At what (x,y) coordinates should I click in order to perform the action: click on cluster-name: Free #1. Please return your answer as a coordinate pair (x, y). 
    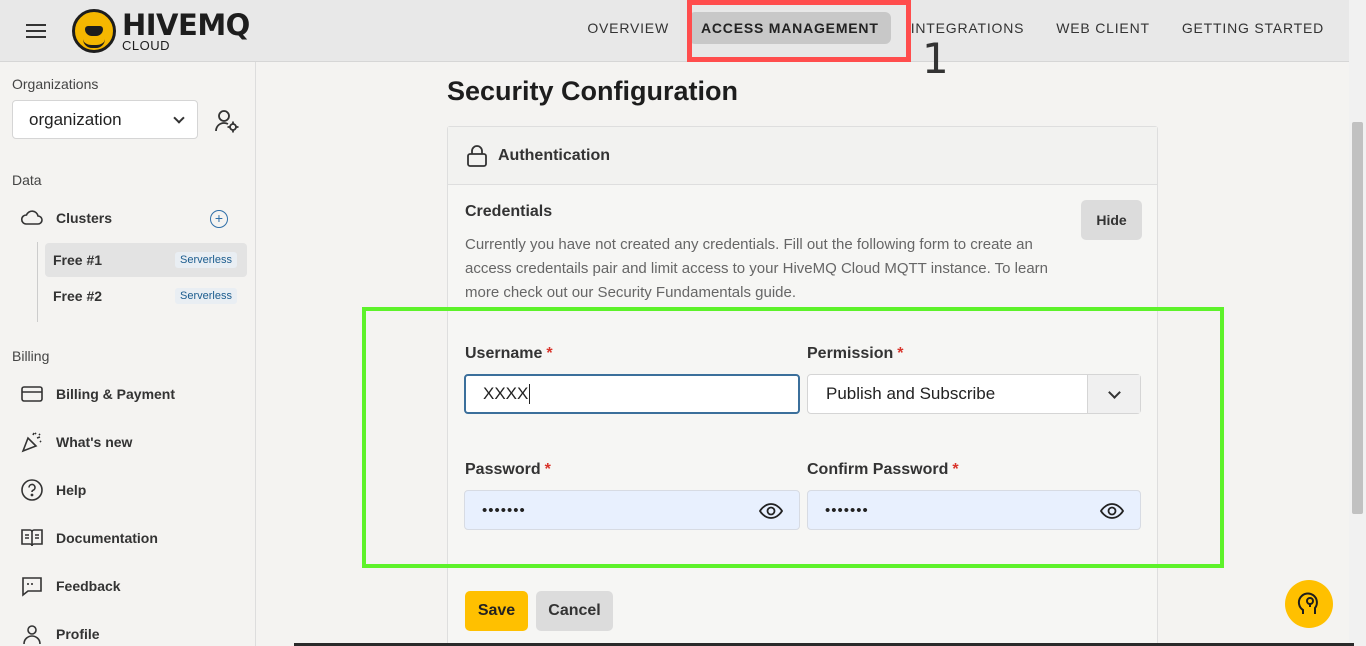
    Looking at the image, I should click on (78, 260).